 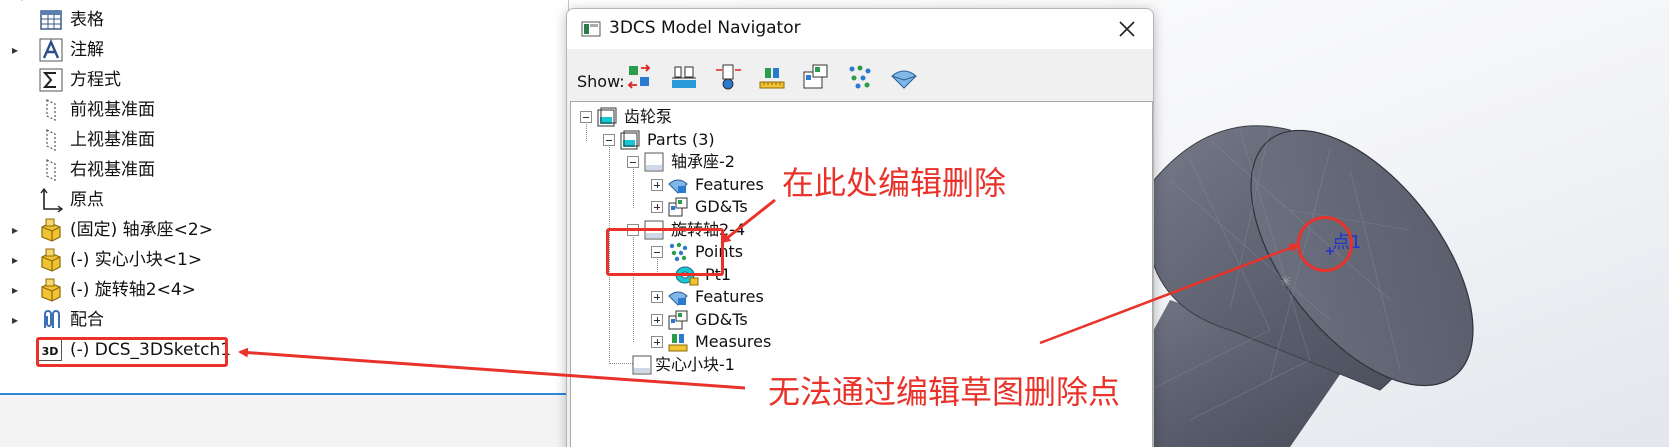 I want to click on equation-icon, so click(x=51, y=80).